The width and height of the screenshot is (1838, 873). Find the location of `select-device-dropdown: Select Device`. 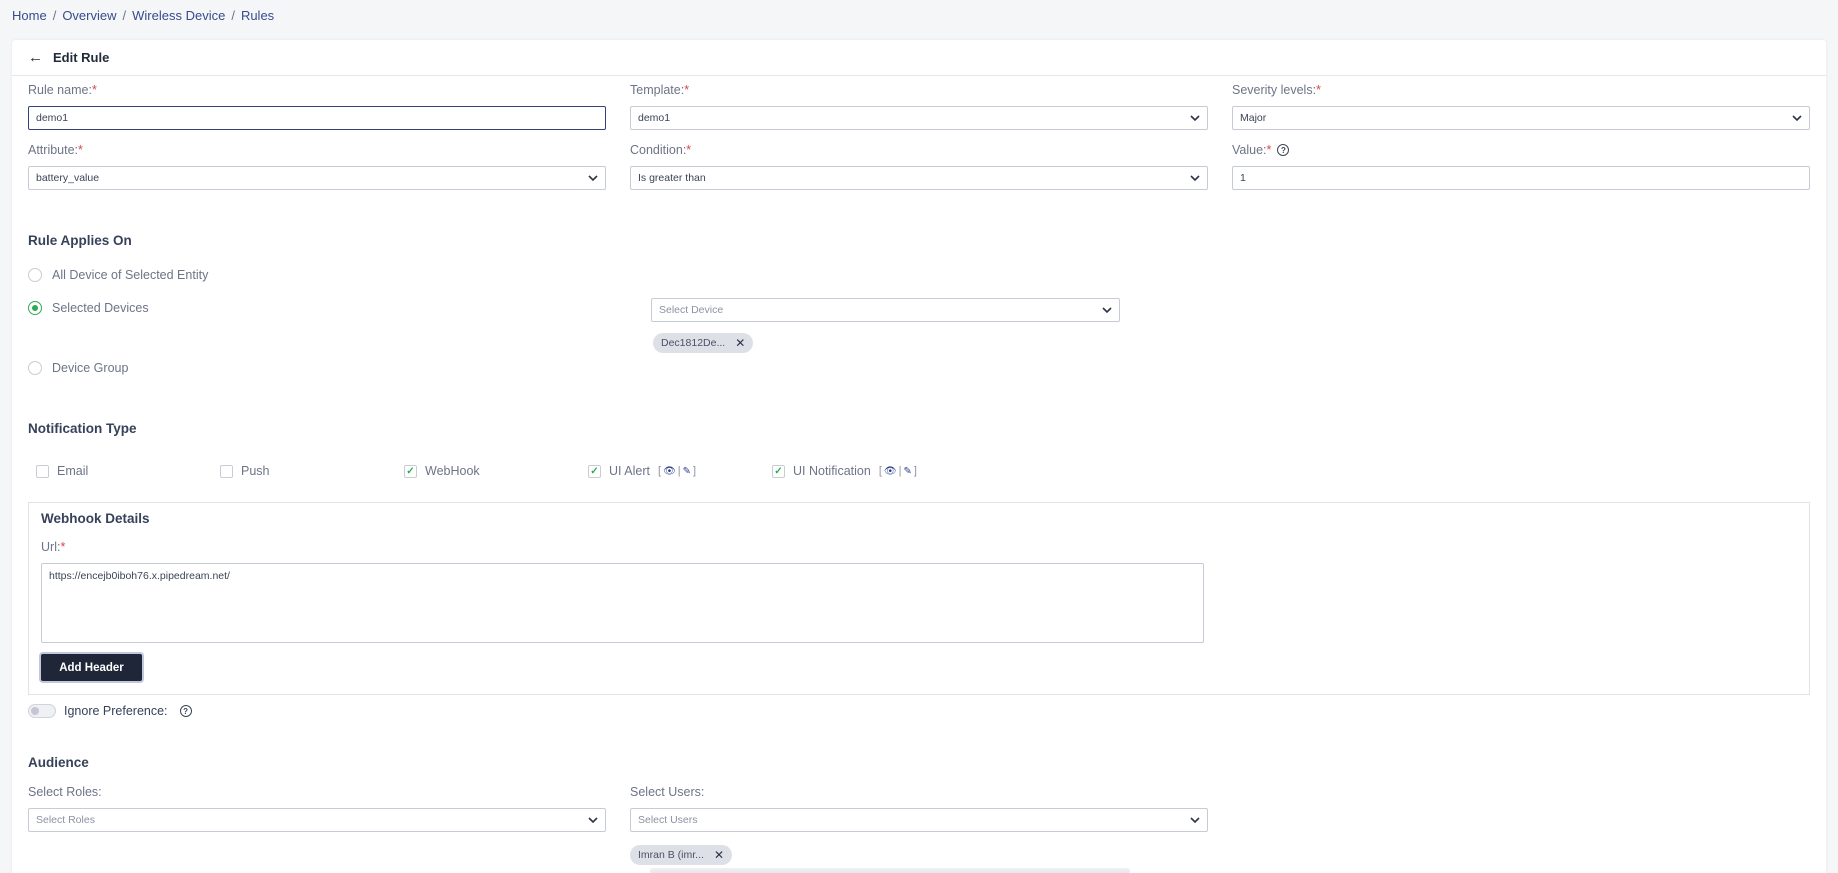

select-device-dropdown: Select Device is located at coordinates (885, 310).